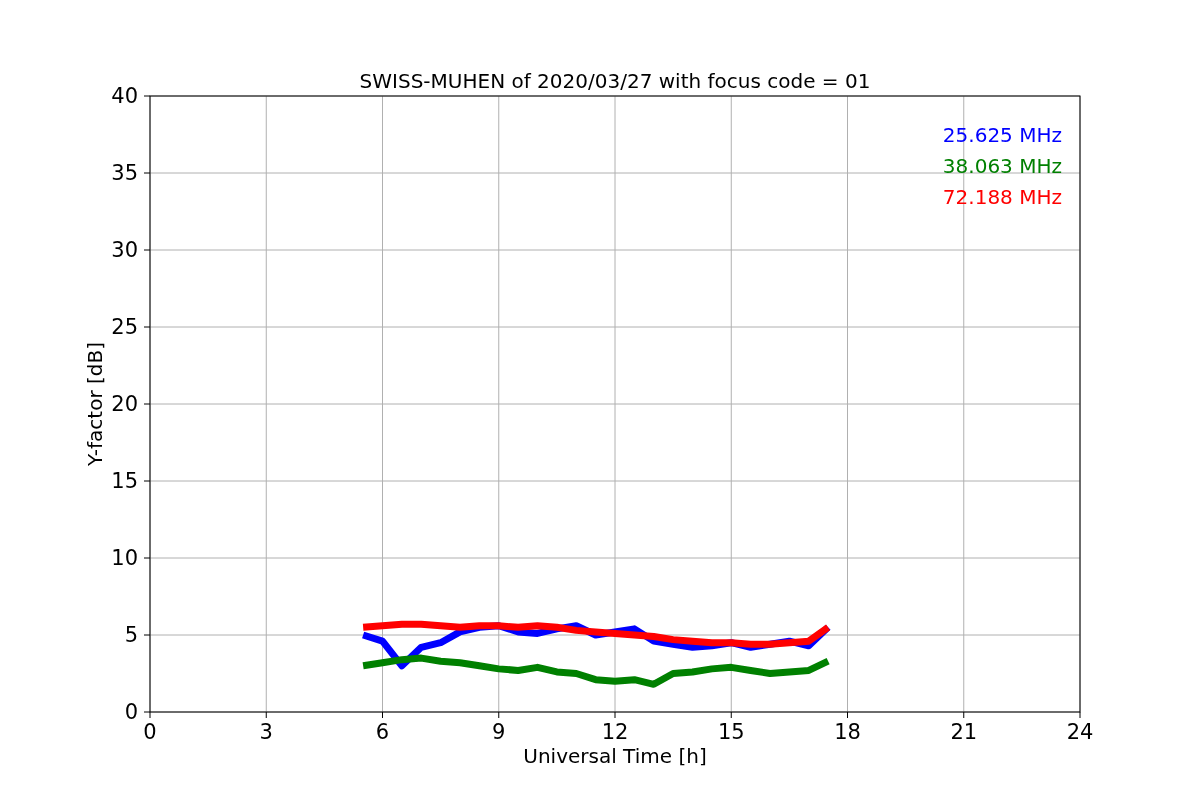 The width and height of the screenshot is (1200, 800). I want to click on x-tick-label: 9, so click(499, 732).